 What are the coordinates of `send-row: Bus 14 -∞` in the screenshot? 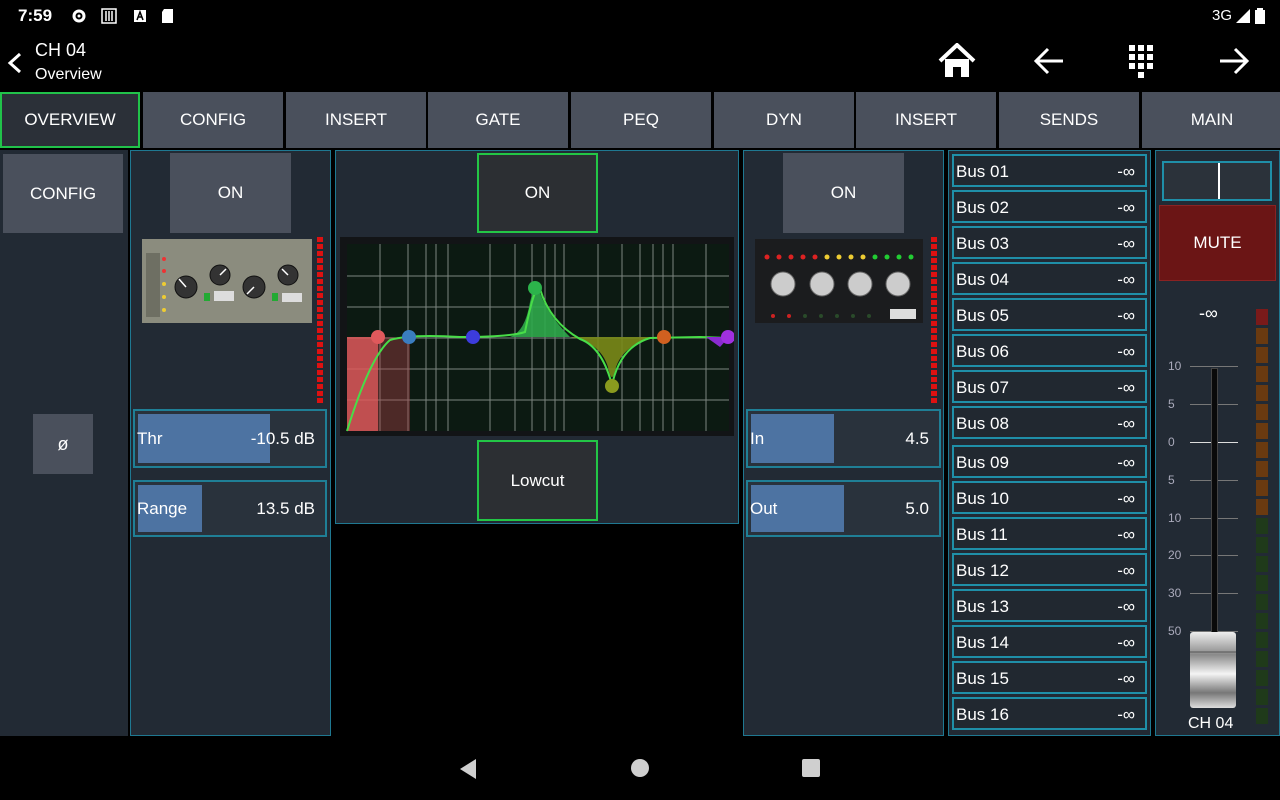 It's located at (1049, 641).